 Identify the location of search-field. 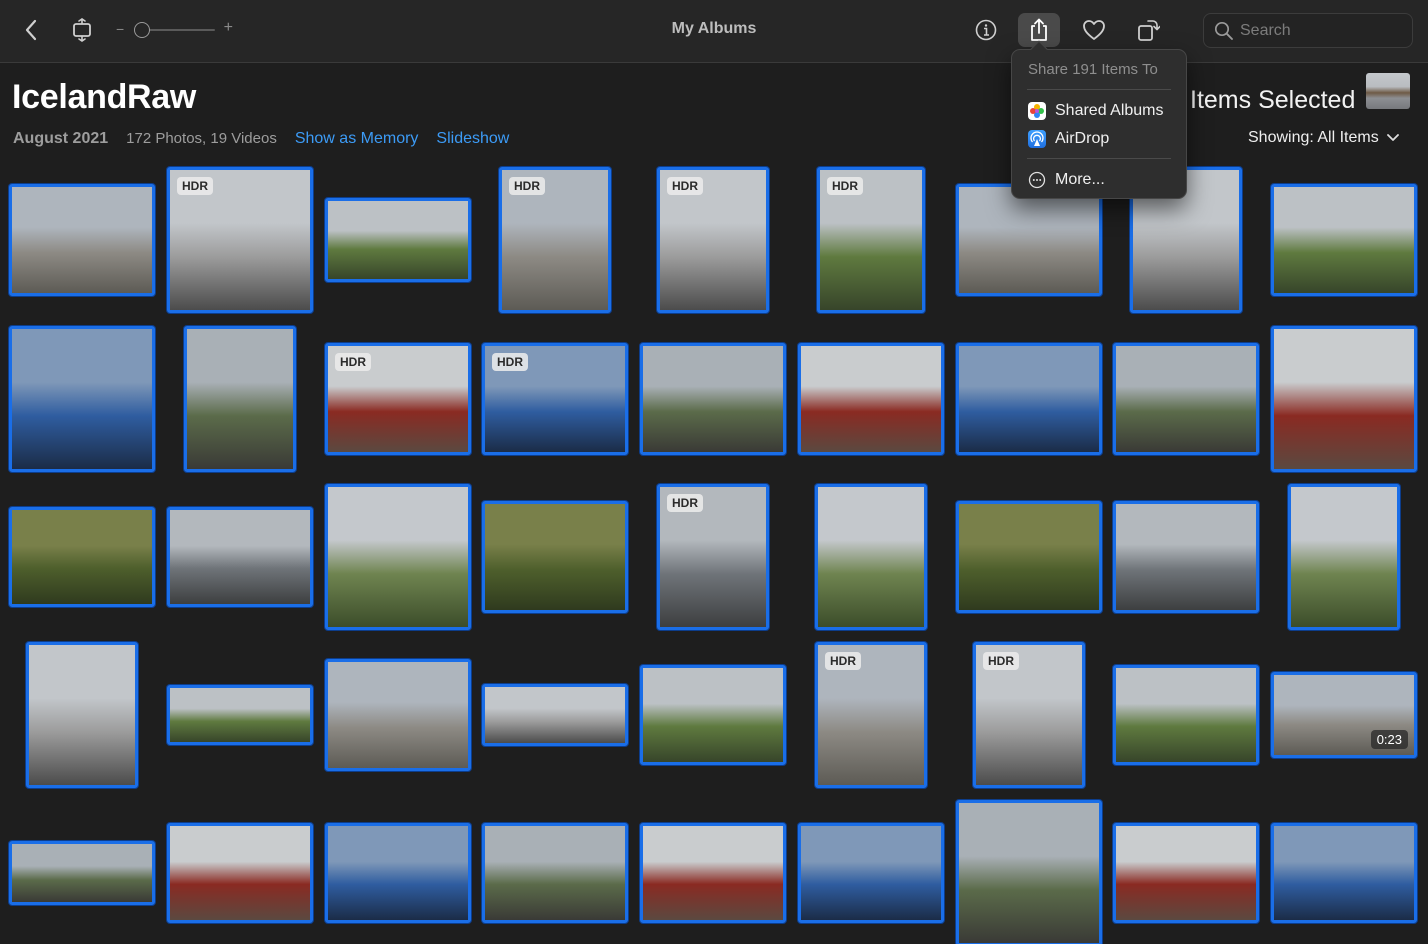
(1308, 30).